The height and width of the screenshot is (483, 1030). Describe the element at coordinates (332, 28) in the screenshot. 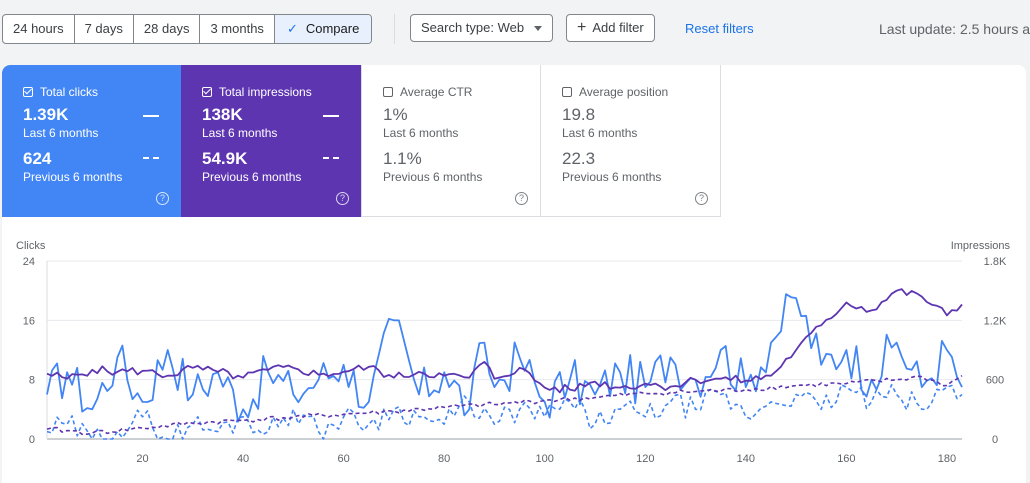

I see `date-range-label: Compare` at that location.